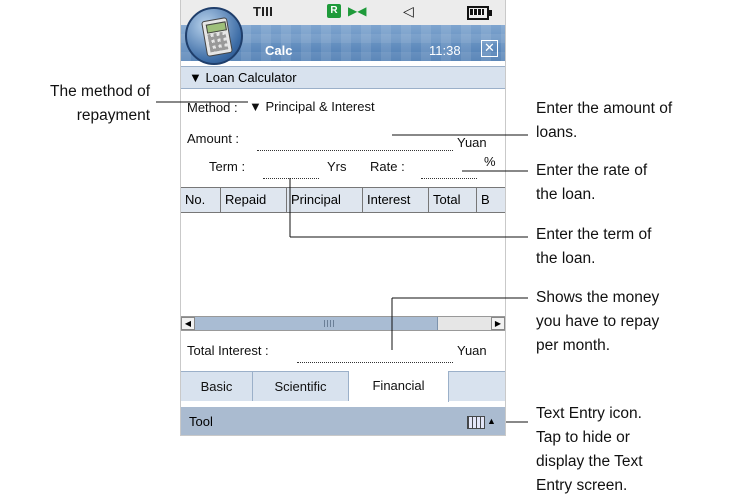 The height and width of the screenshot is (498, 738). Describe the element at coordinates (472, 142) in the screenshot. I see `amount-unit: Yuan` at that location.